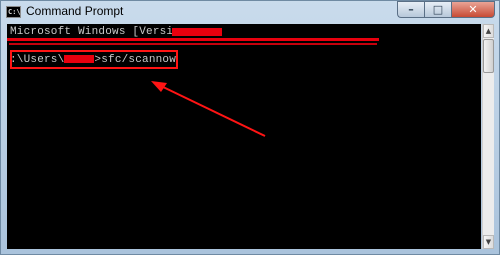 The height and width of the screenshot is (255, 500). What do you see at coordinates (488, 242) in the screenshot?
I see `scroll-down-button: ▼` at bounding box center [488, 242].